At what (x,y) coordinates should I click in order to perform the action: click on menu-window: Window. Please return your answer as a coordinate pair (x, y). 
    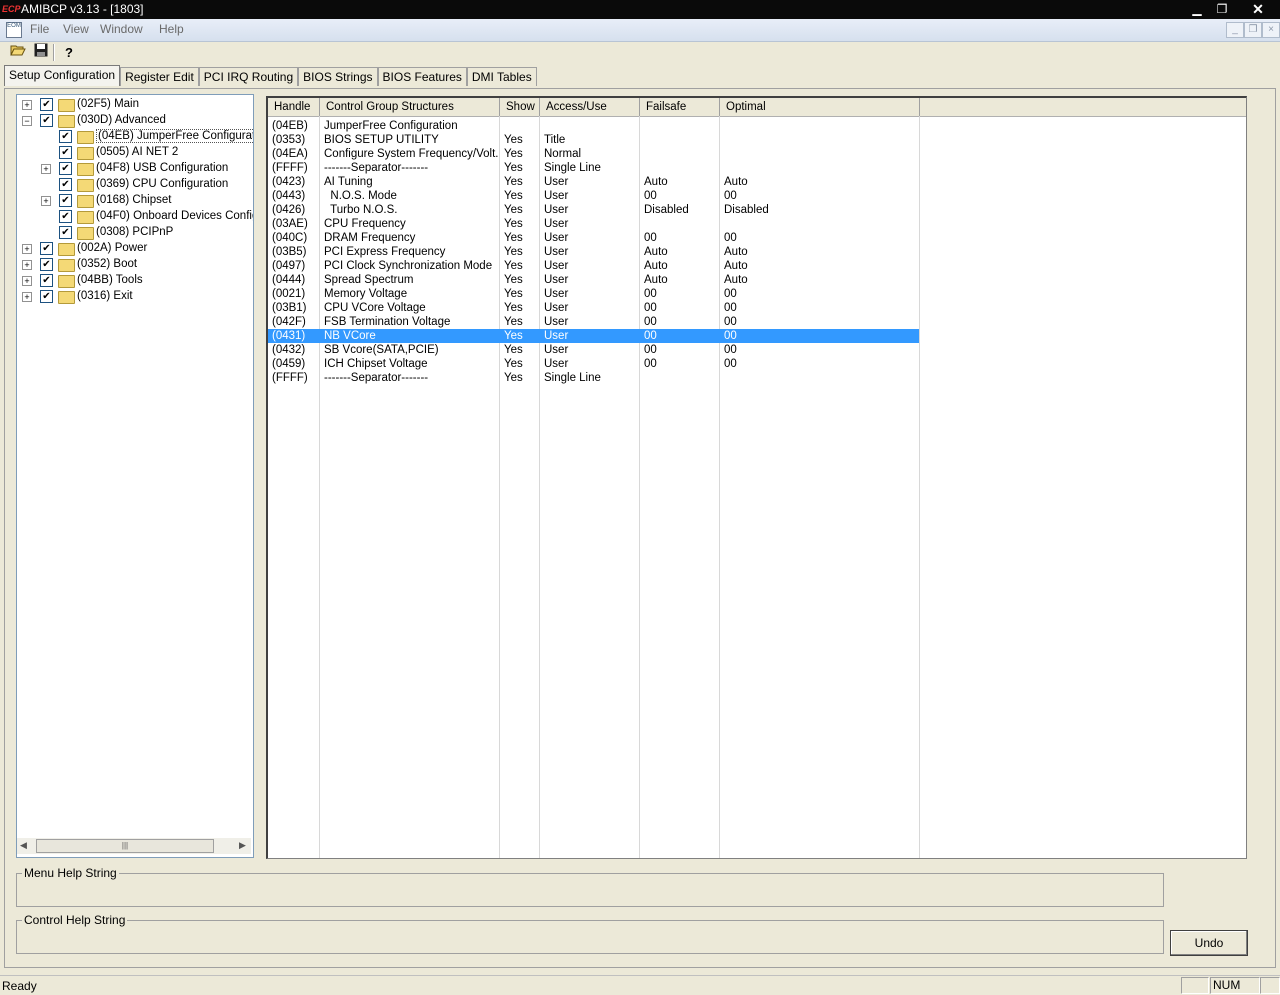
    Looking at the image, I should click on (121, 29).